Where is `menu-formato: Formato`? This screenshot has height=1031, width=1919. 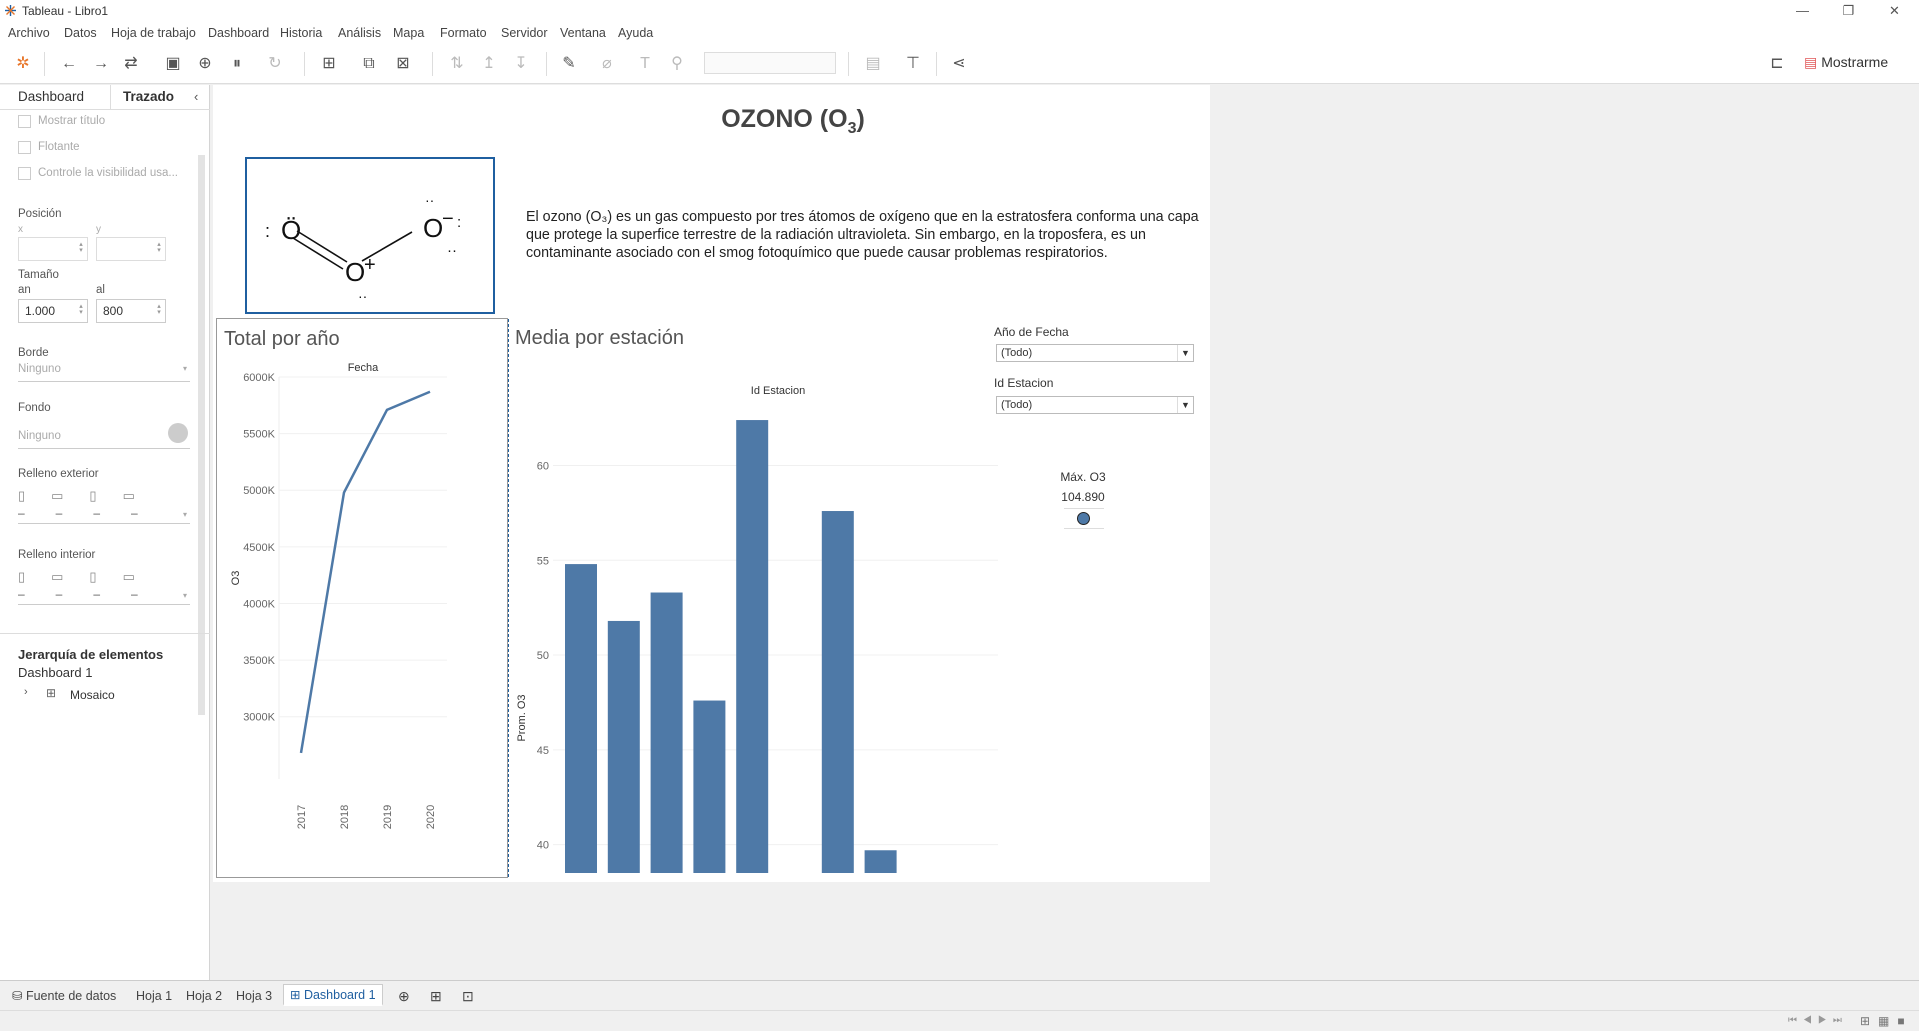 menu-formato: Formato is located at coordinates (463, 33).